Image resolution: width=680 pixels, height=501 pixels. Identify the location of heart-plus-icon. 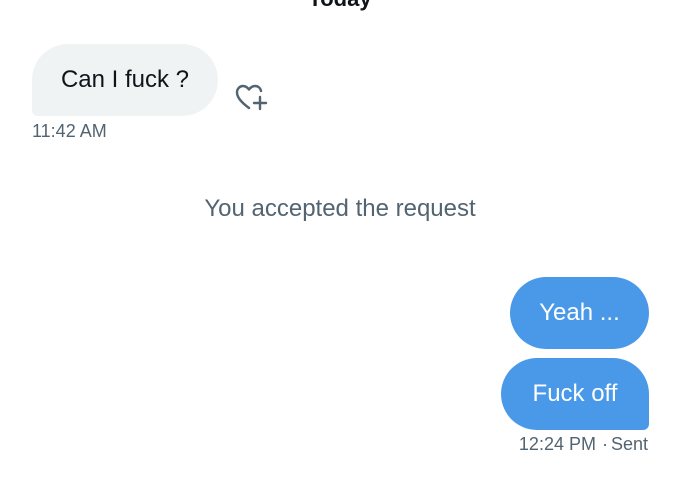
(251, 97).